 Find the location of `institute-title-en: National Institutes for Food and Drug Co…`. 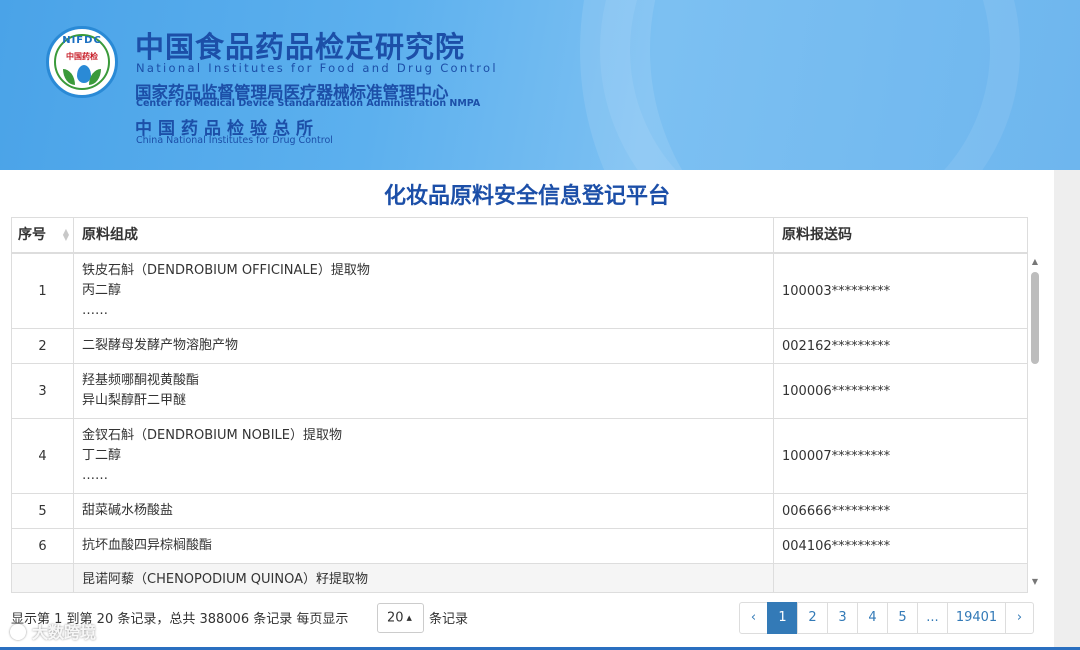

institute-title-en: National Institutes for Food and Drug Co… is located at coordinates (317, 68).